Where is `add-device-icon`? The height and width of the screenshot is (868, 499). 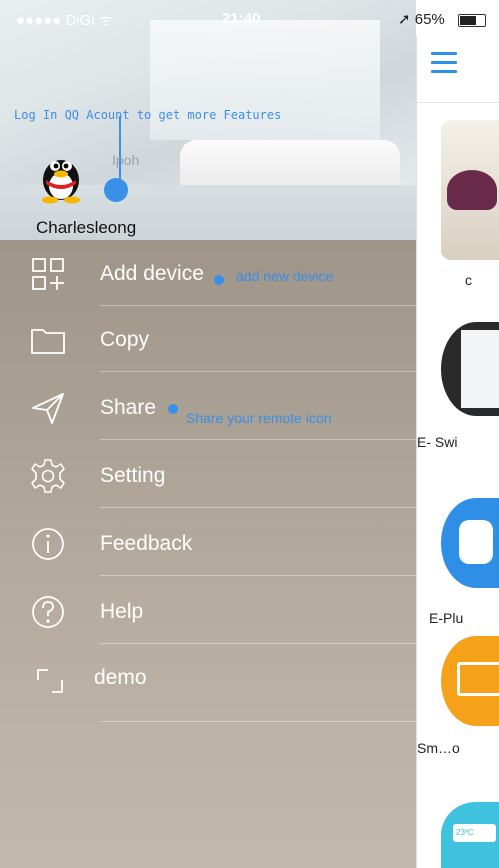
add-device-icon is located at coordinates (48, 274).